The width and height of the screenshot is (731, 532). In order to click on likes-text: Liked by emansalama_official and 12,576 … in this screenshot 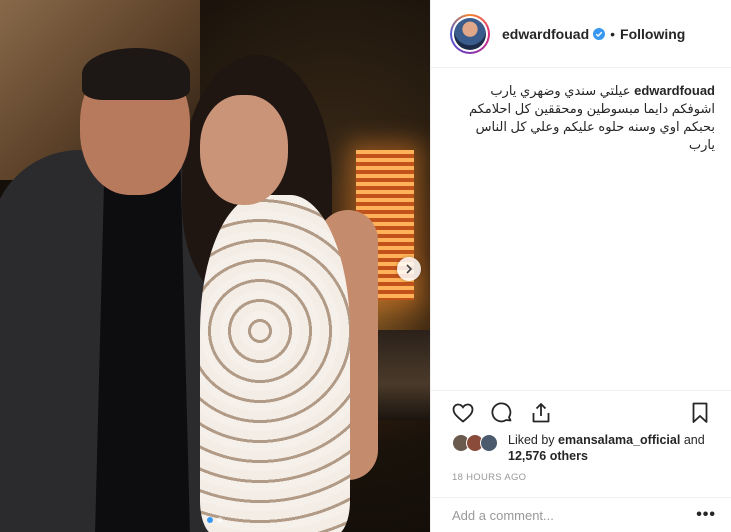, I will do `click(606, 448)`.